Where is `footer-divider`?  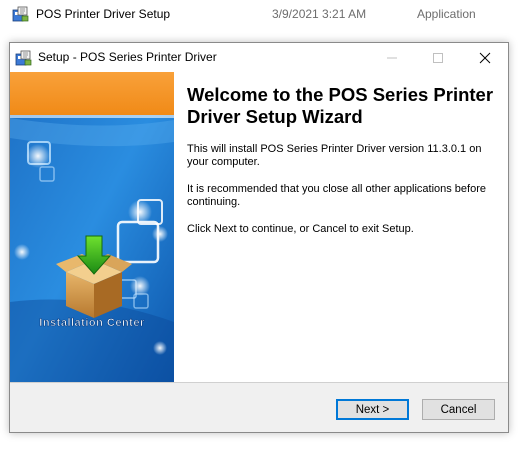
footer-divider is located at coordinates (259, 382).